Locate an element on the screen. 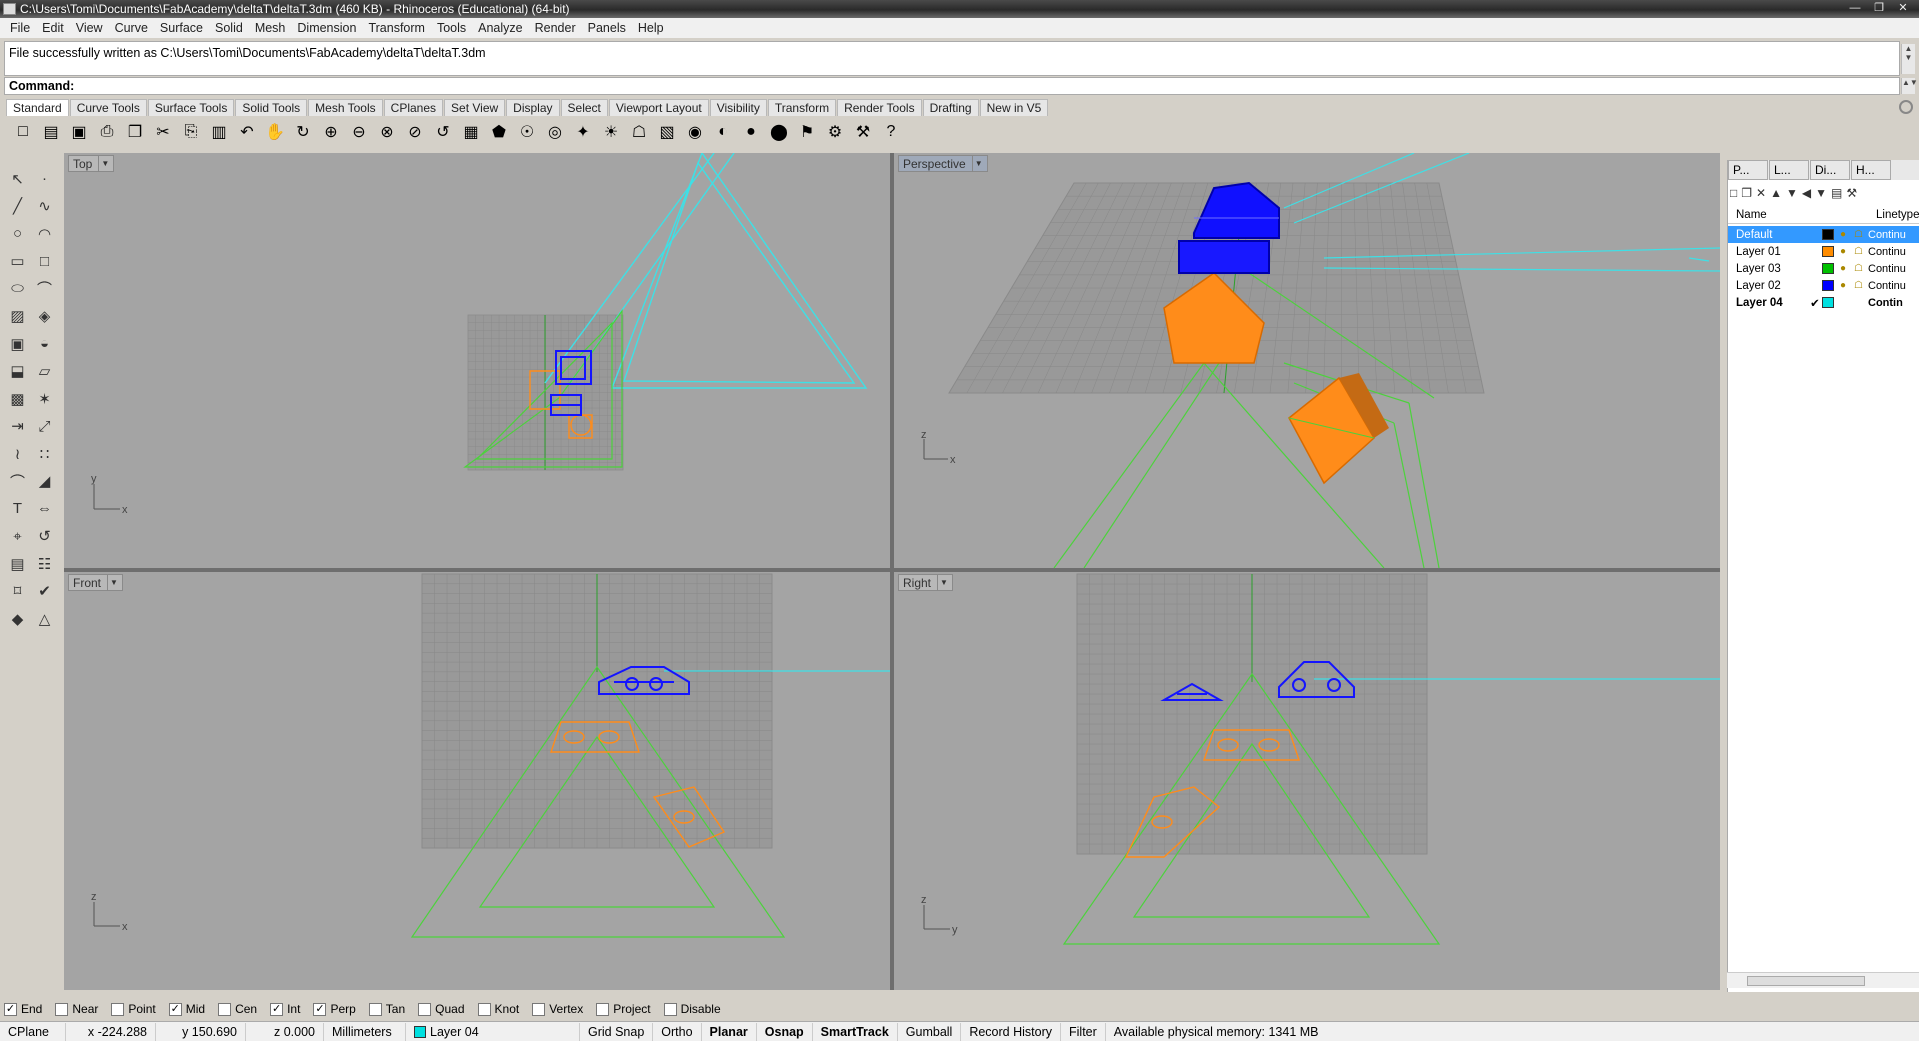  tab-visibility: Visibility is located at coordinates (738, 107).